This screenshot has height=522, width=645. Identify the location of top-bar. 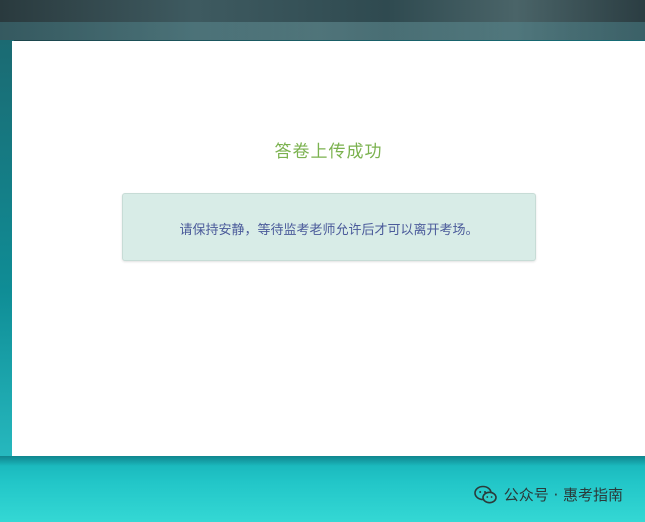
(322, 20).